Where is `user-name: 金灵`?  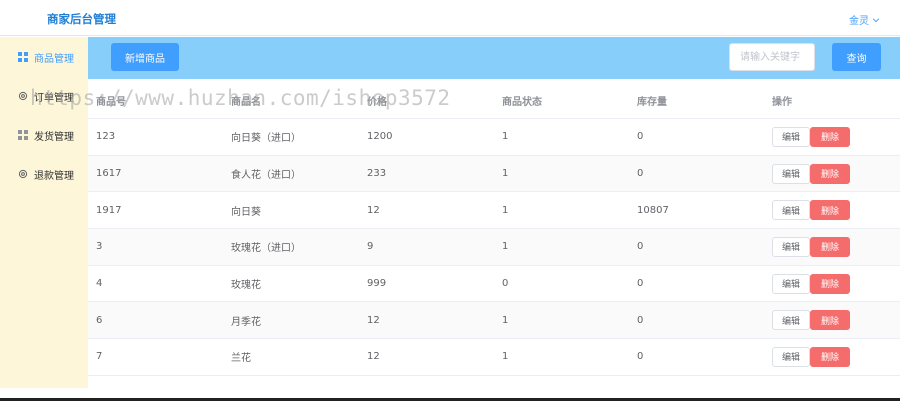 user-name: 金灵 is located at coordinates (859, 21).